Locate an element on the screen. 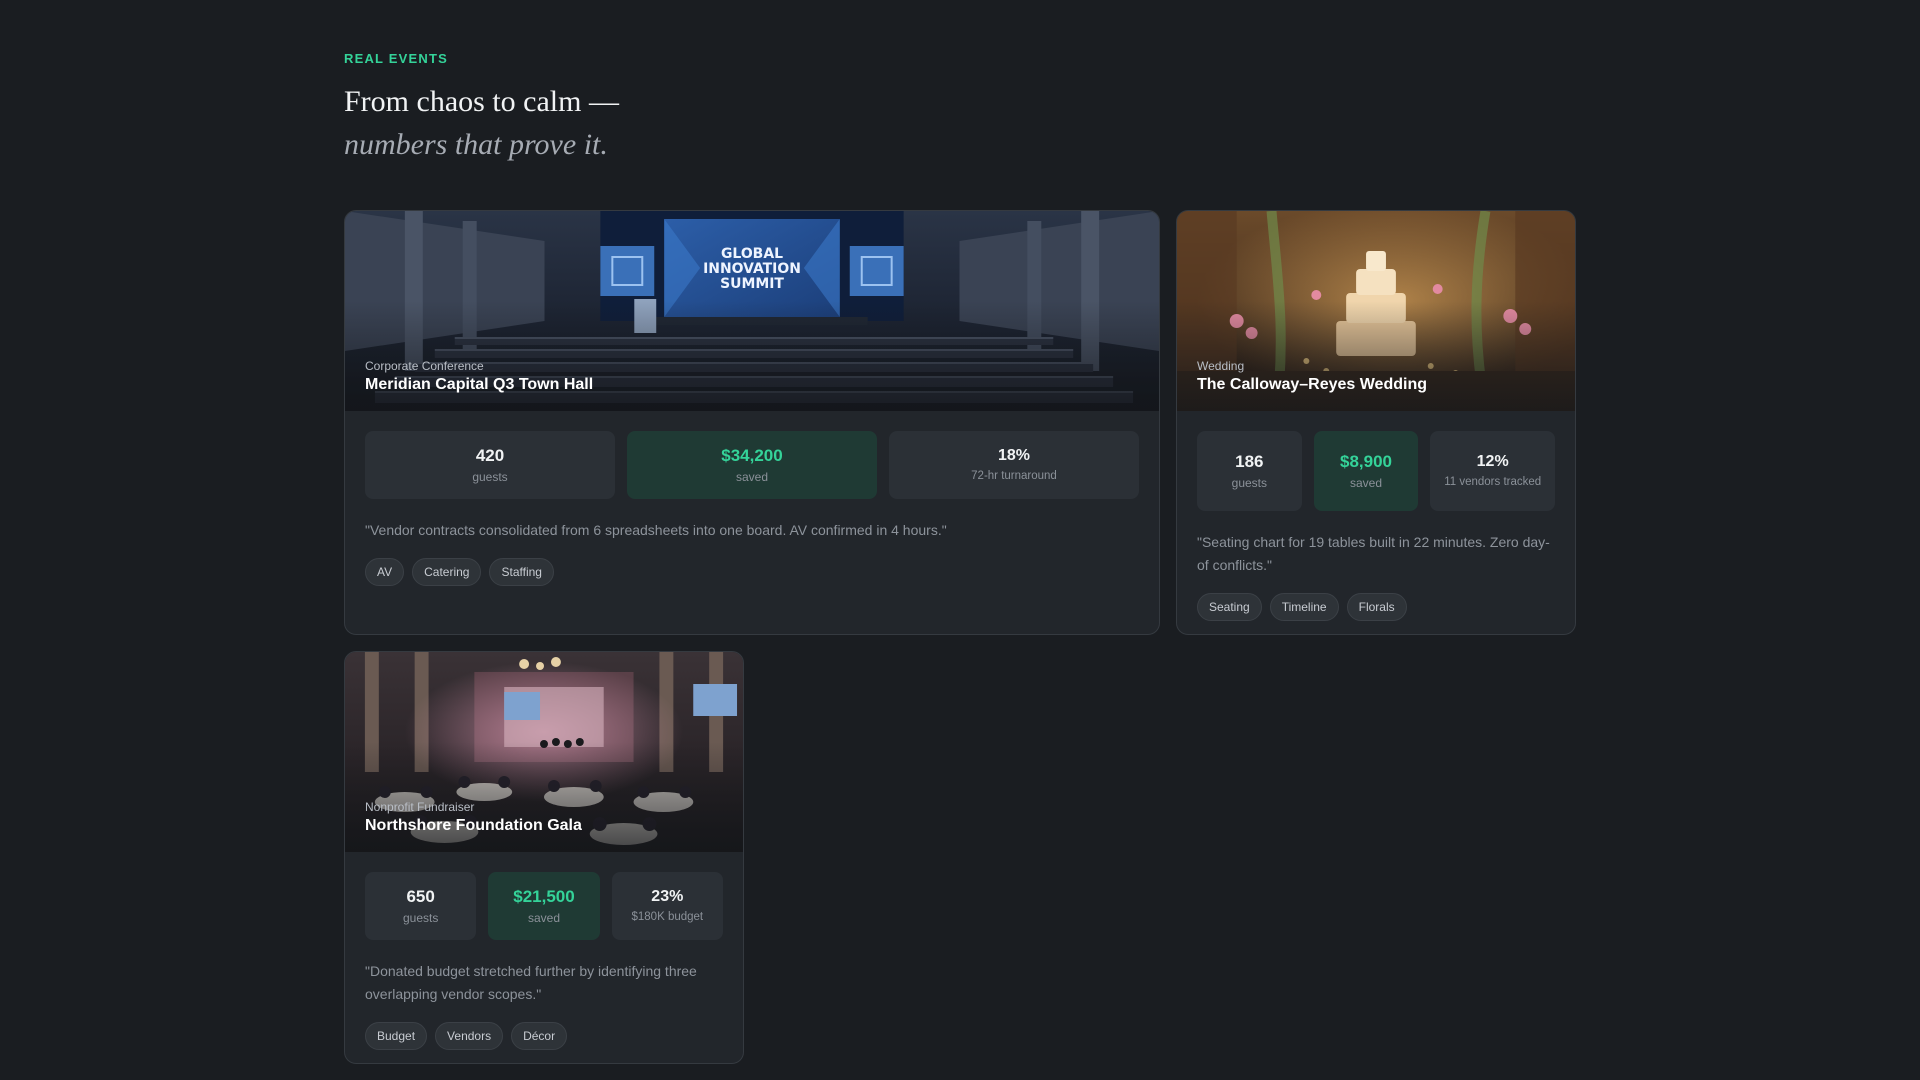 This screenshot has width=1920, height=1080. stat-saved: $34,200 saved is located at coordinates (752, 465).